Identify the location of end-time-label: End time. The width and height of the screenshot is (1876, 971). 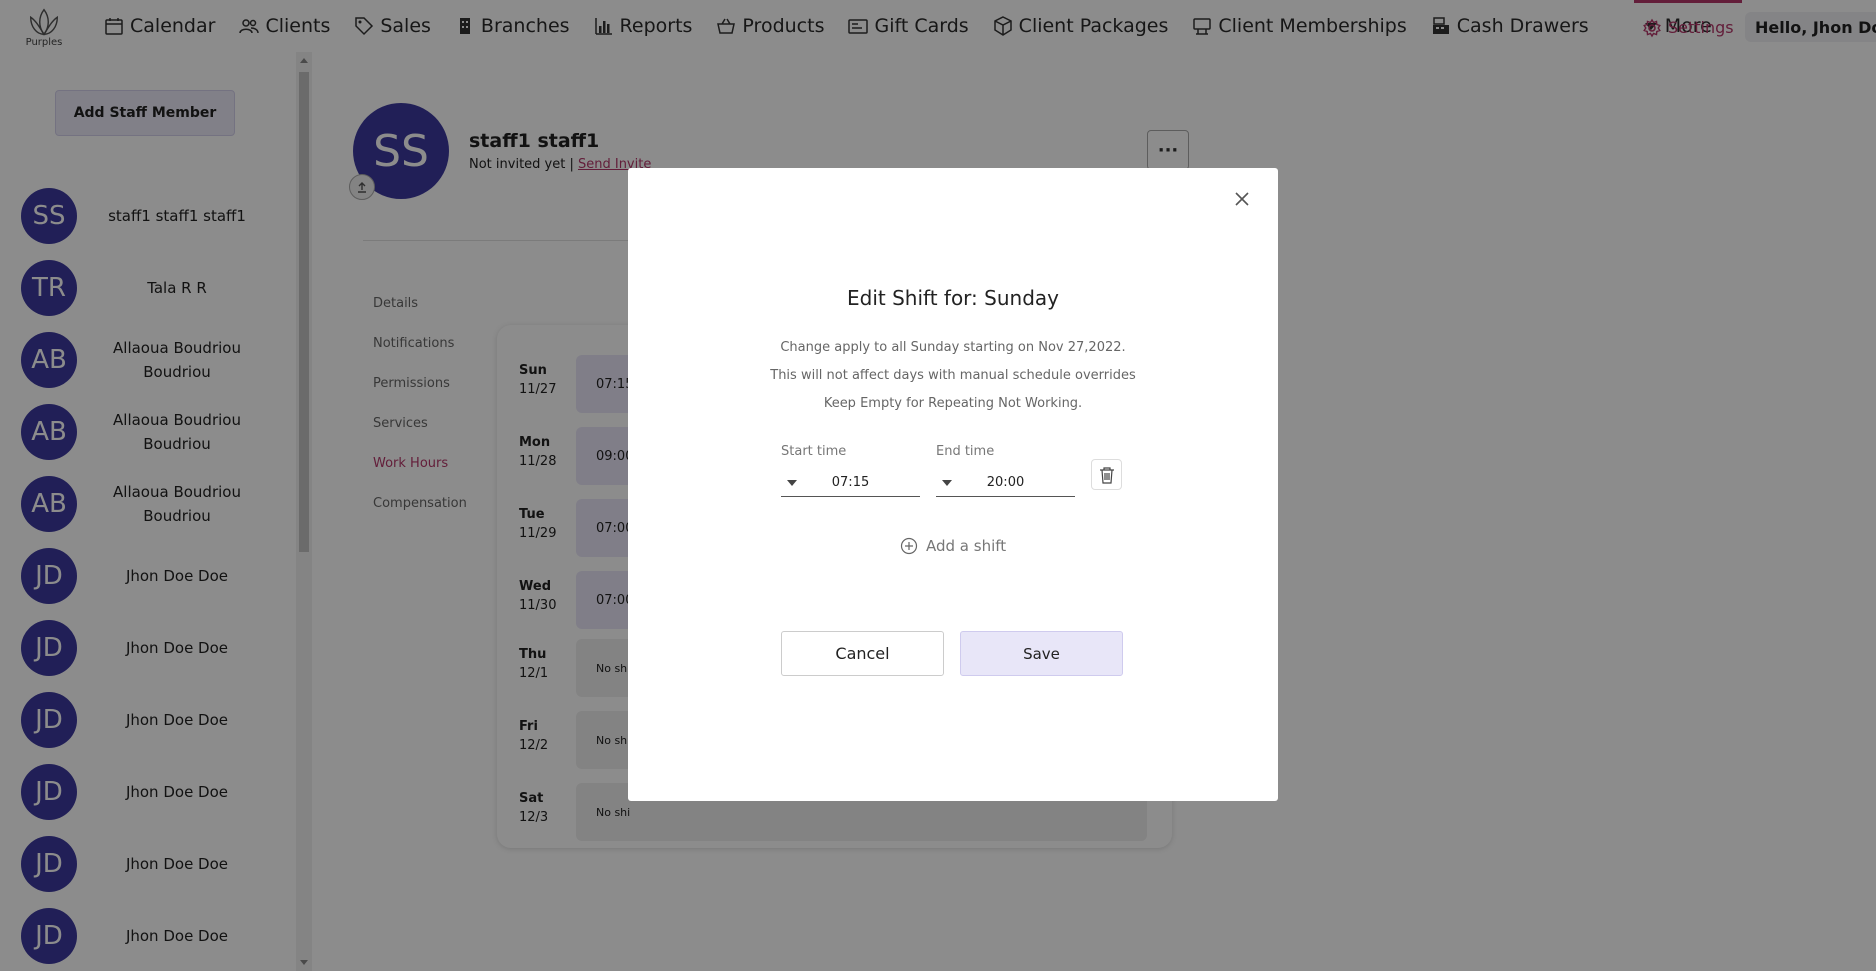
(965, 451).